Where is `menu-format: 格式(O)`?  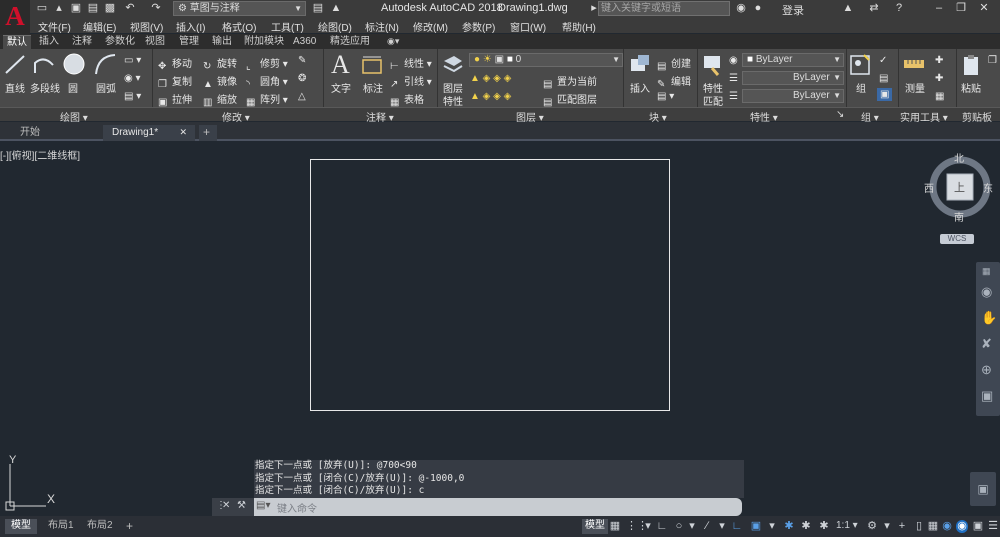 menu-format: 格式(O) is located at coordinates (239, 26).